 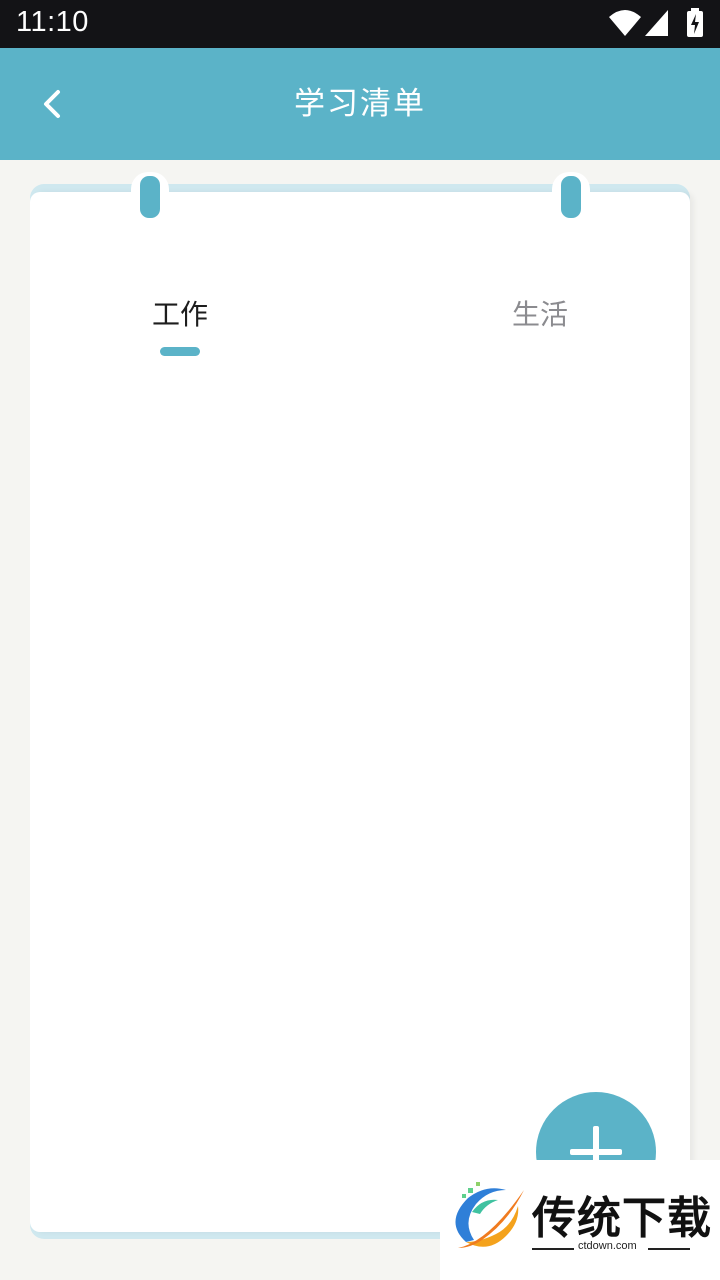 What do you see at coordinates (150, 197) in the screenshot?
I see `binder-ring-left` at bounding box center [150, 197].